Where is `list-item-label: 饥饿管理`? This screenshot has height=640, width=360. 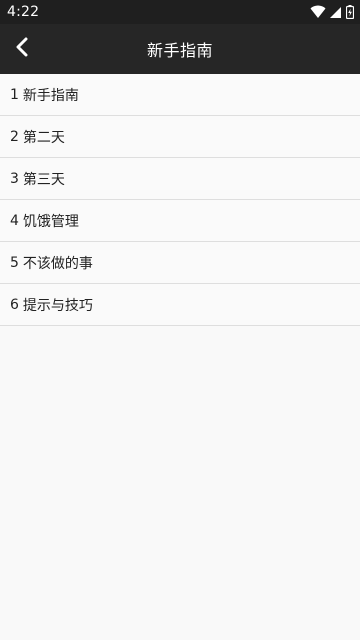
list-item-label: 饥饿管理 is located at coordinates (50, 221).